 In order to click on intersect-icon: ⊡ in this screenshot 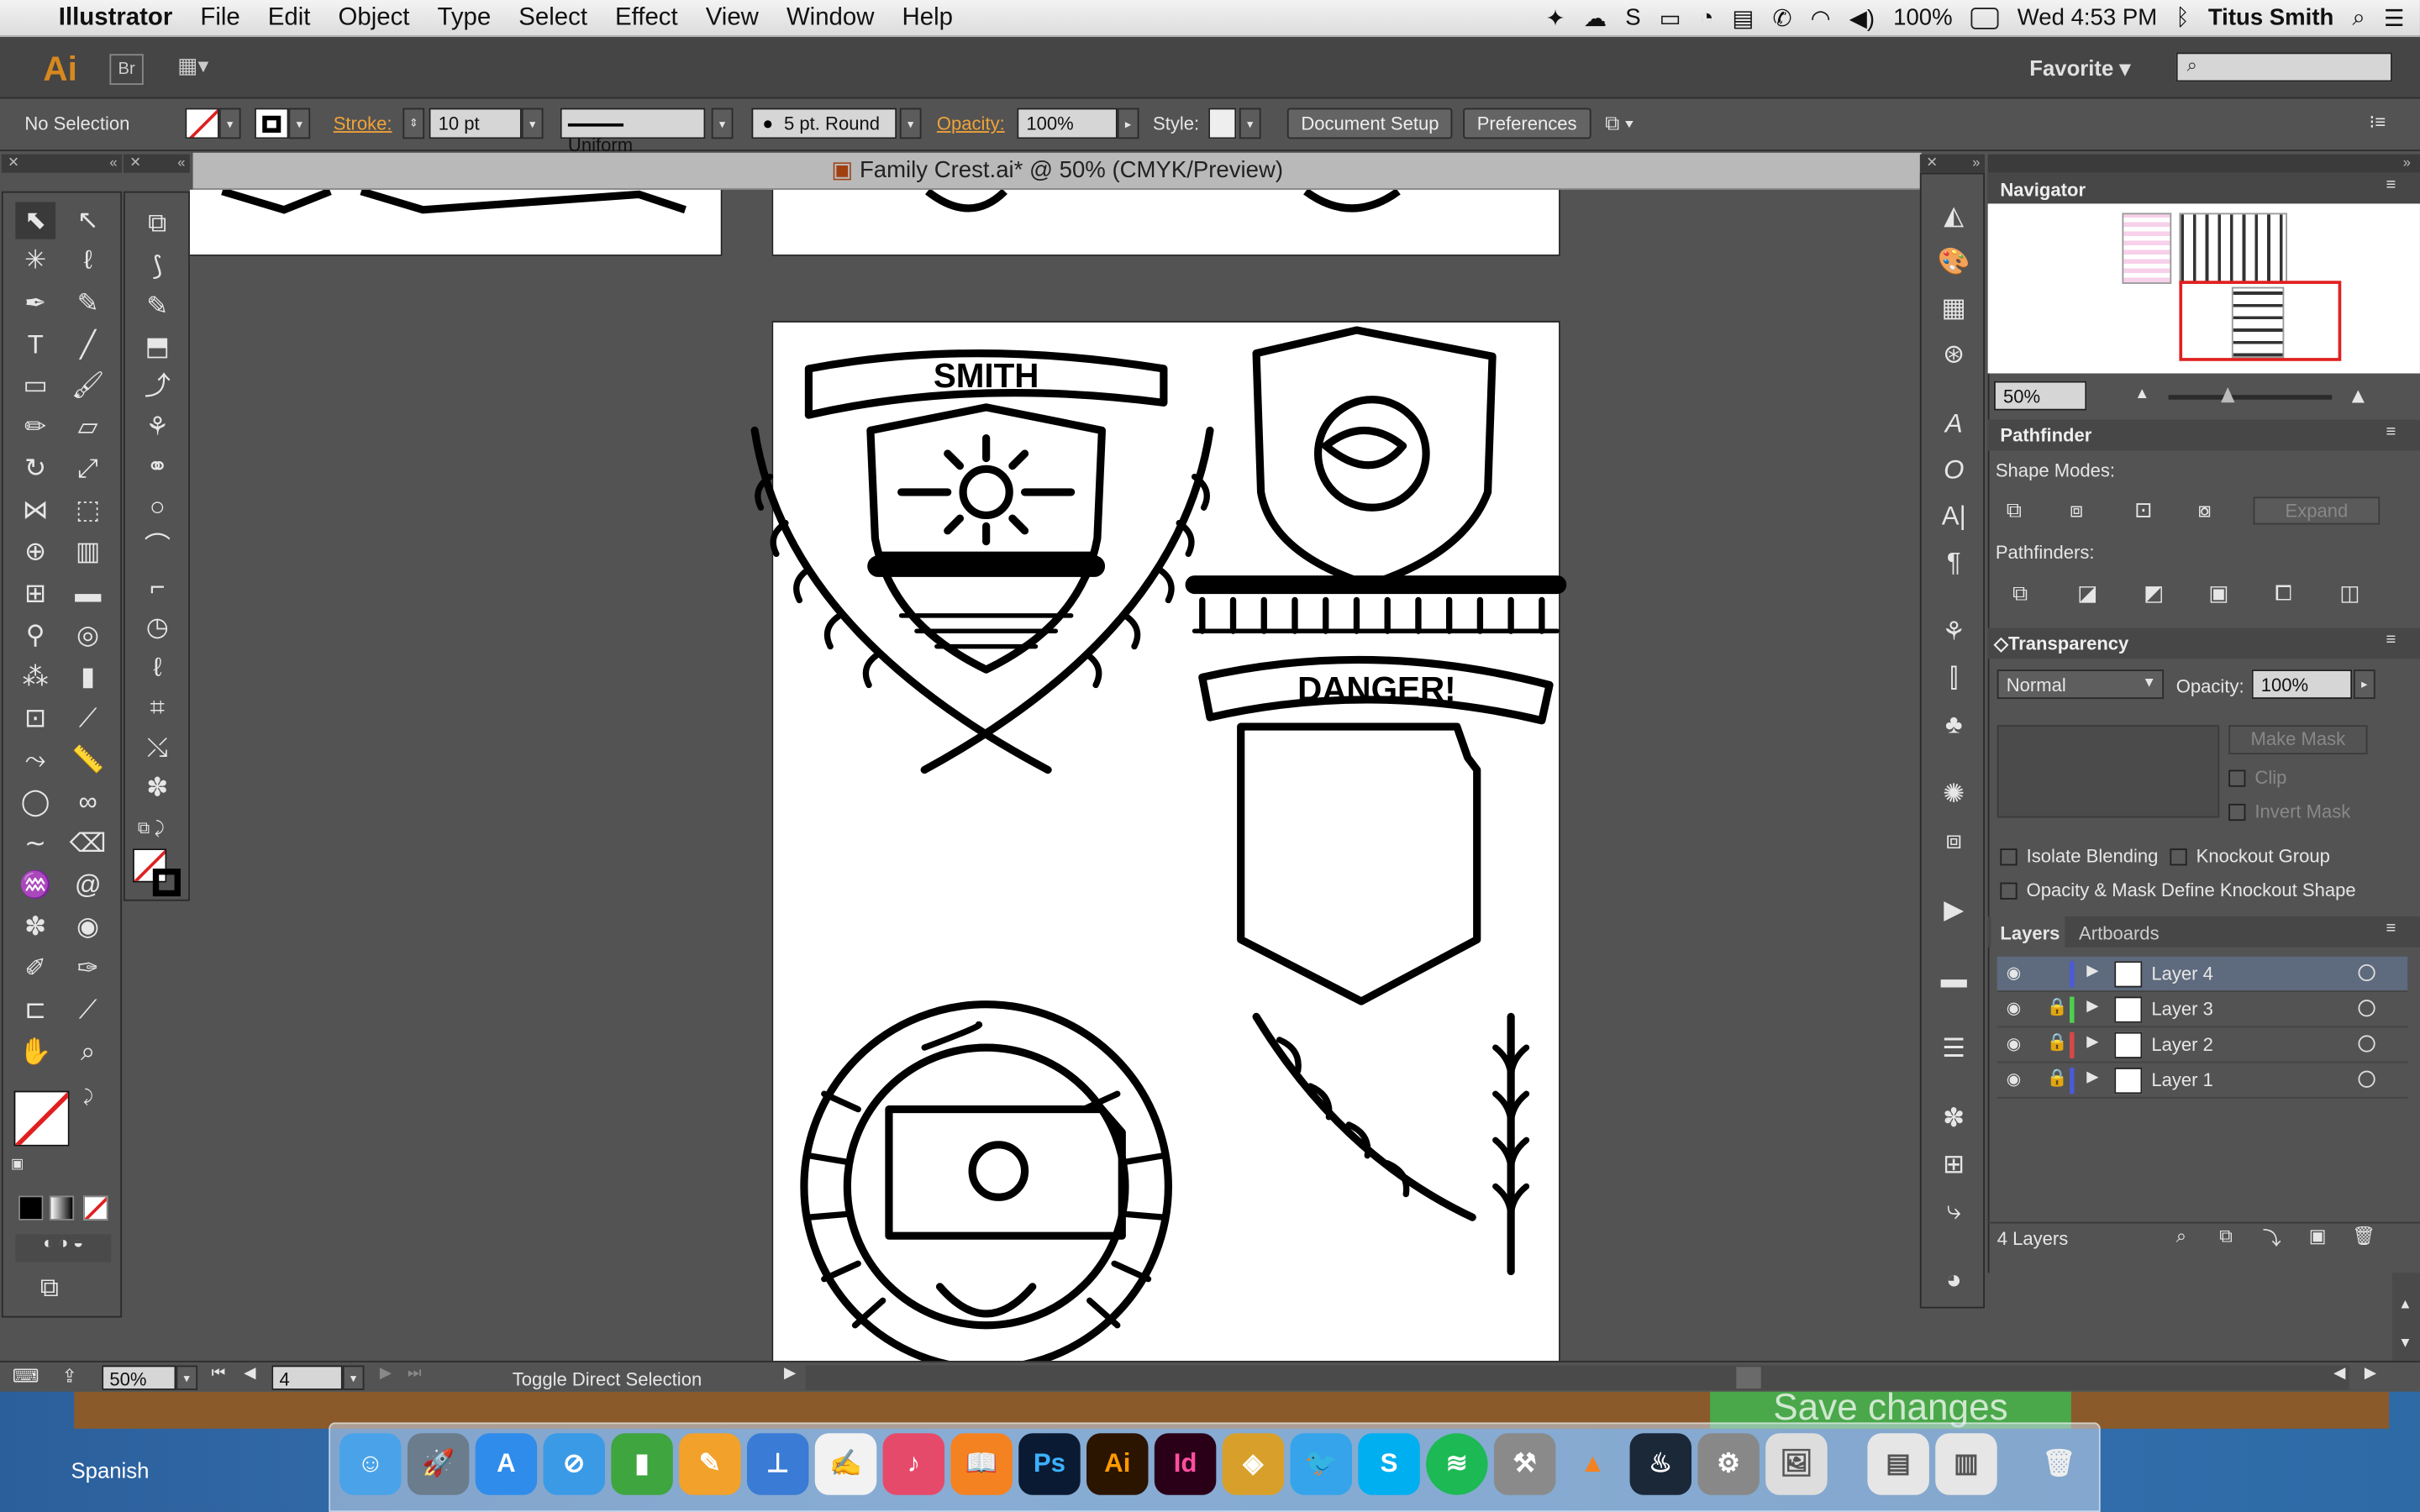, I will do `click(2144, 509)`.